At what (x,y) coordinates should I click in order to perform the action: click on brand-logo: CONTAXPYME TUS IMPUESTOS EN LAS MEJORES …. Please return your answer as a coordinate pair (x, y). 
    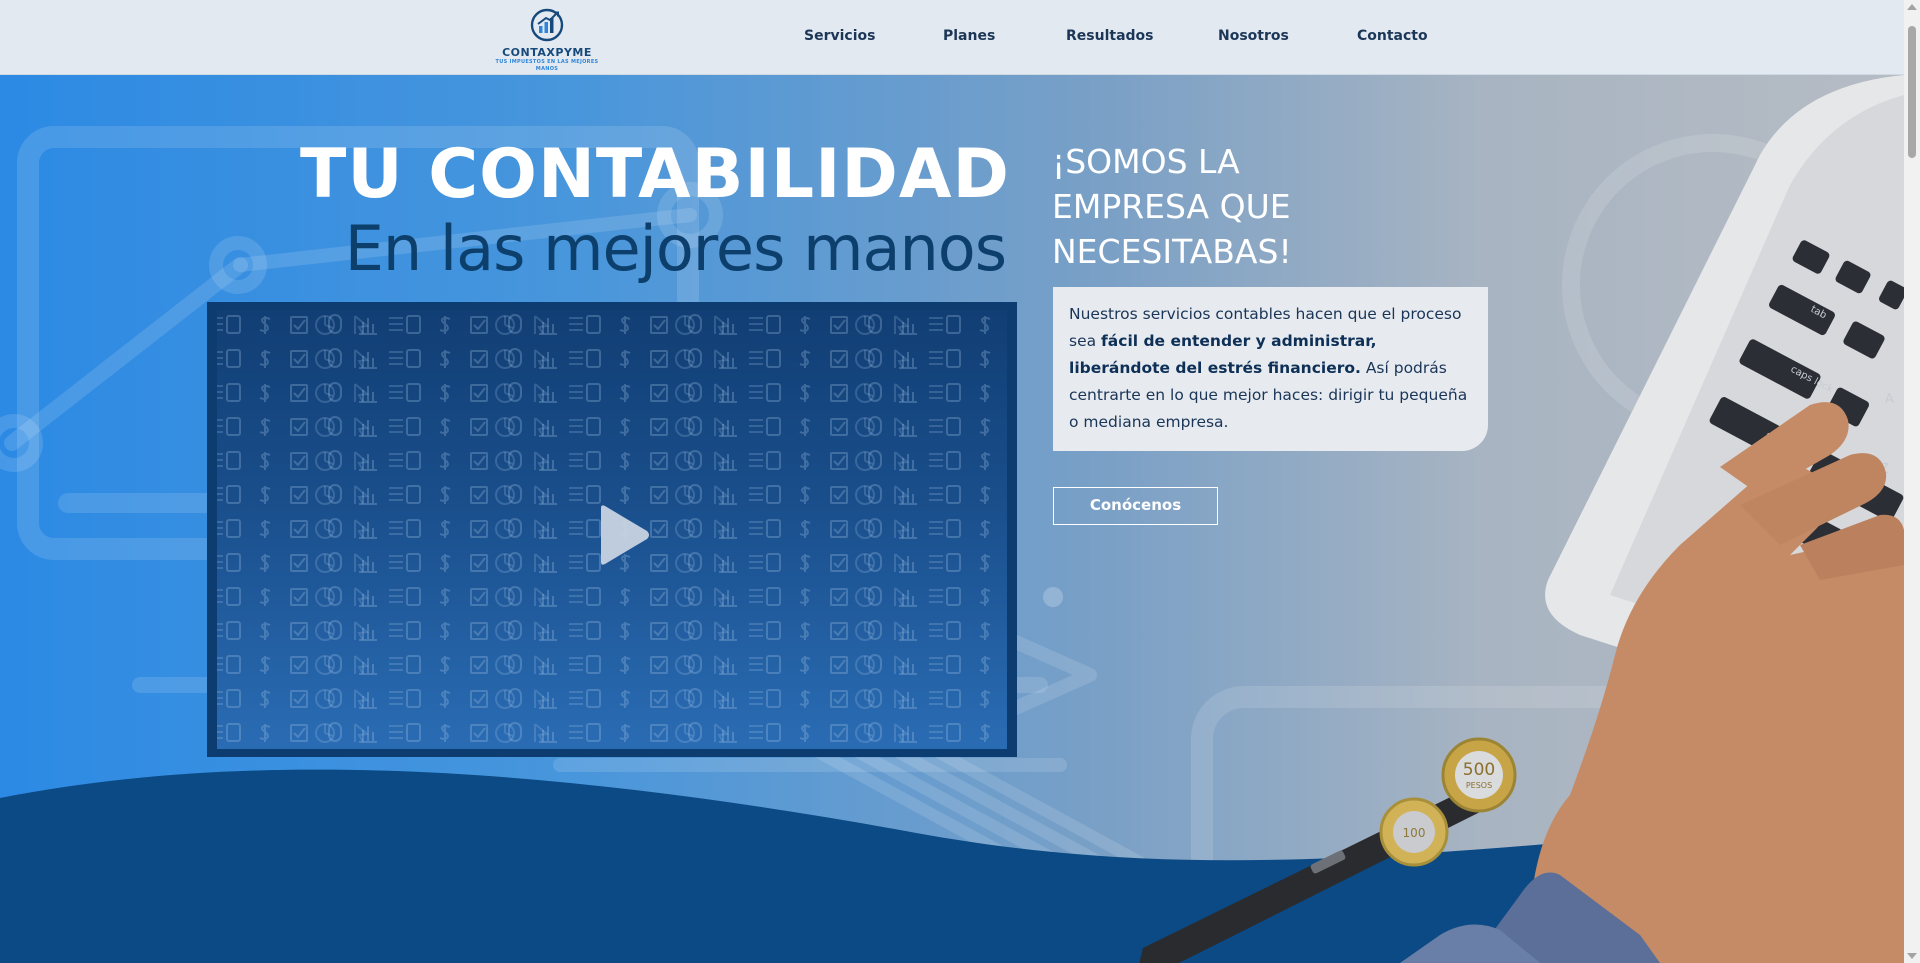
    Looking at the image, I should click on (547, 40).